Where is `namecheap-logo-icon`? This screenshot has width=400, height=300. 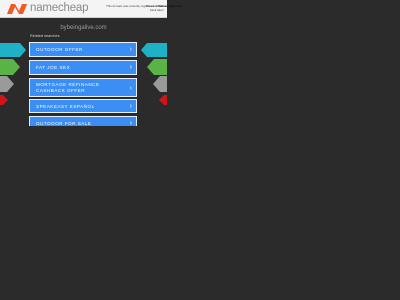
namecheap-logo-icon is located at coordinates (17, 9).